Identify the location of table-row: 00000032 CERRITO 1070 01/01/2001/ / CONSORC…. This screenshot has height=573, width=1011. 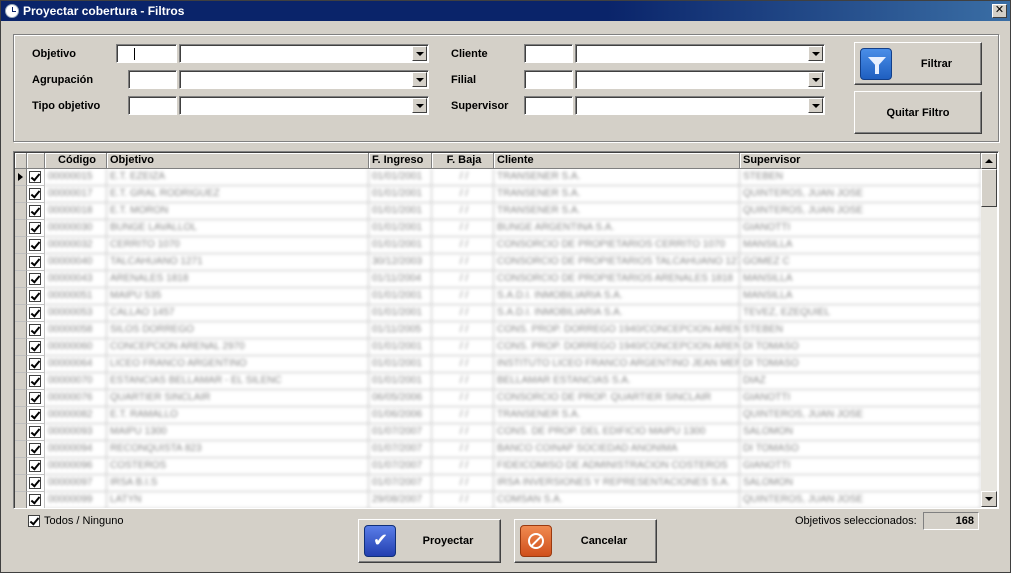
(498, 245).